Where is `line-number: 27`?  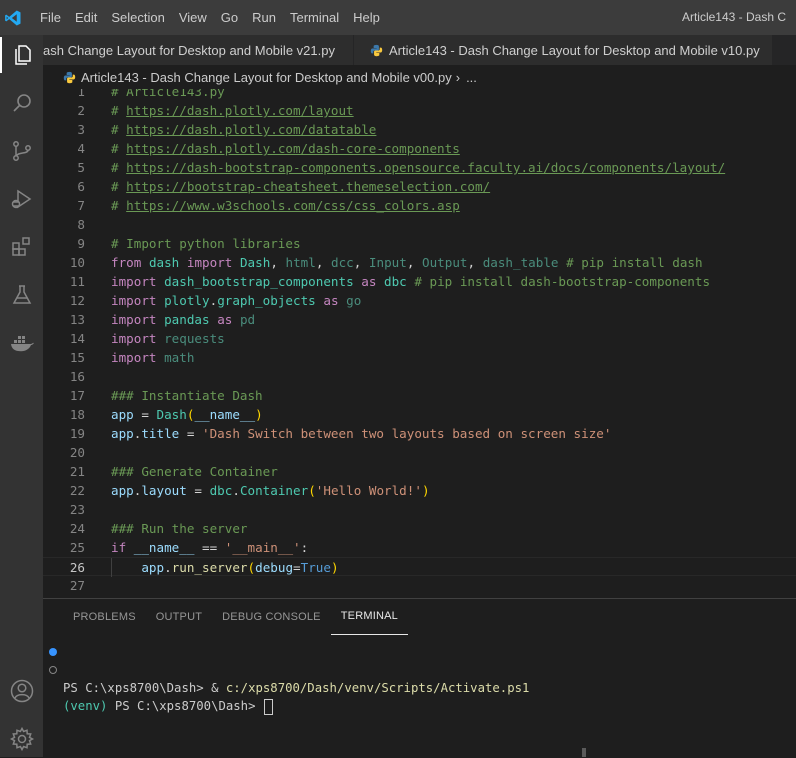
line-number: 27 is located at coordinates (77, 585).